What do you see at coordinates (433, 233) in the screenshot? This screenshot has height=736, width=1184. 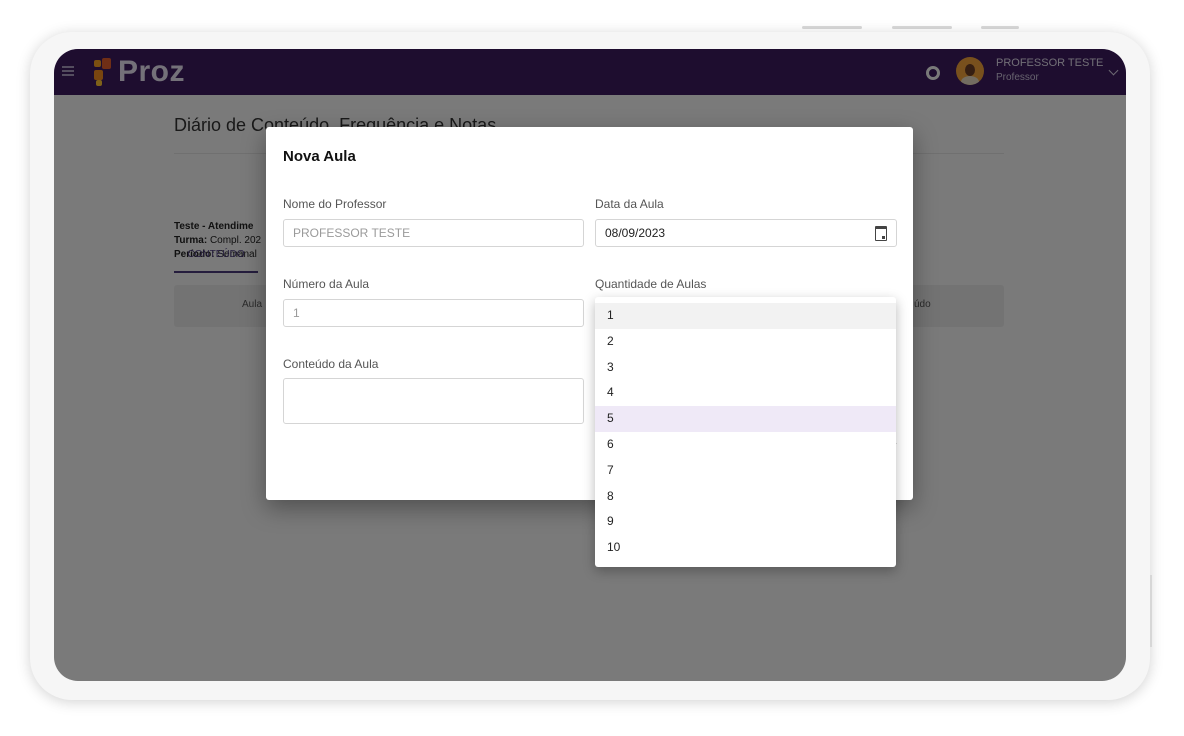 I see `professor-field: PROFESSOR TESTE` at bounding box center [433, 233].